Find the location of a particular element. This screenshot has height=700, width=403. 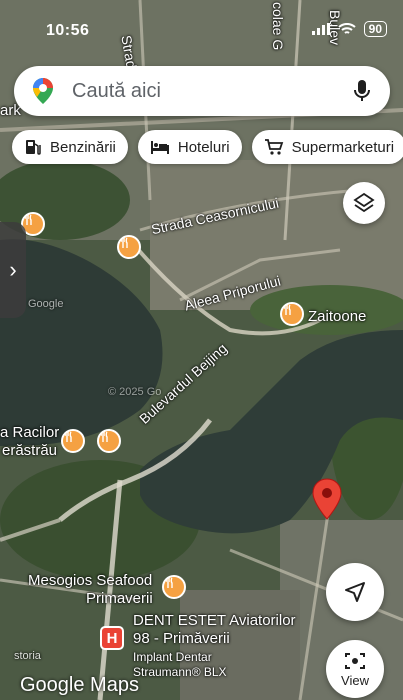

camera-lens-icon is located at coordinates (355, 660).